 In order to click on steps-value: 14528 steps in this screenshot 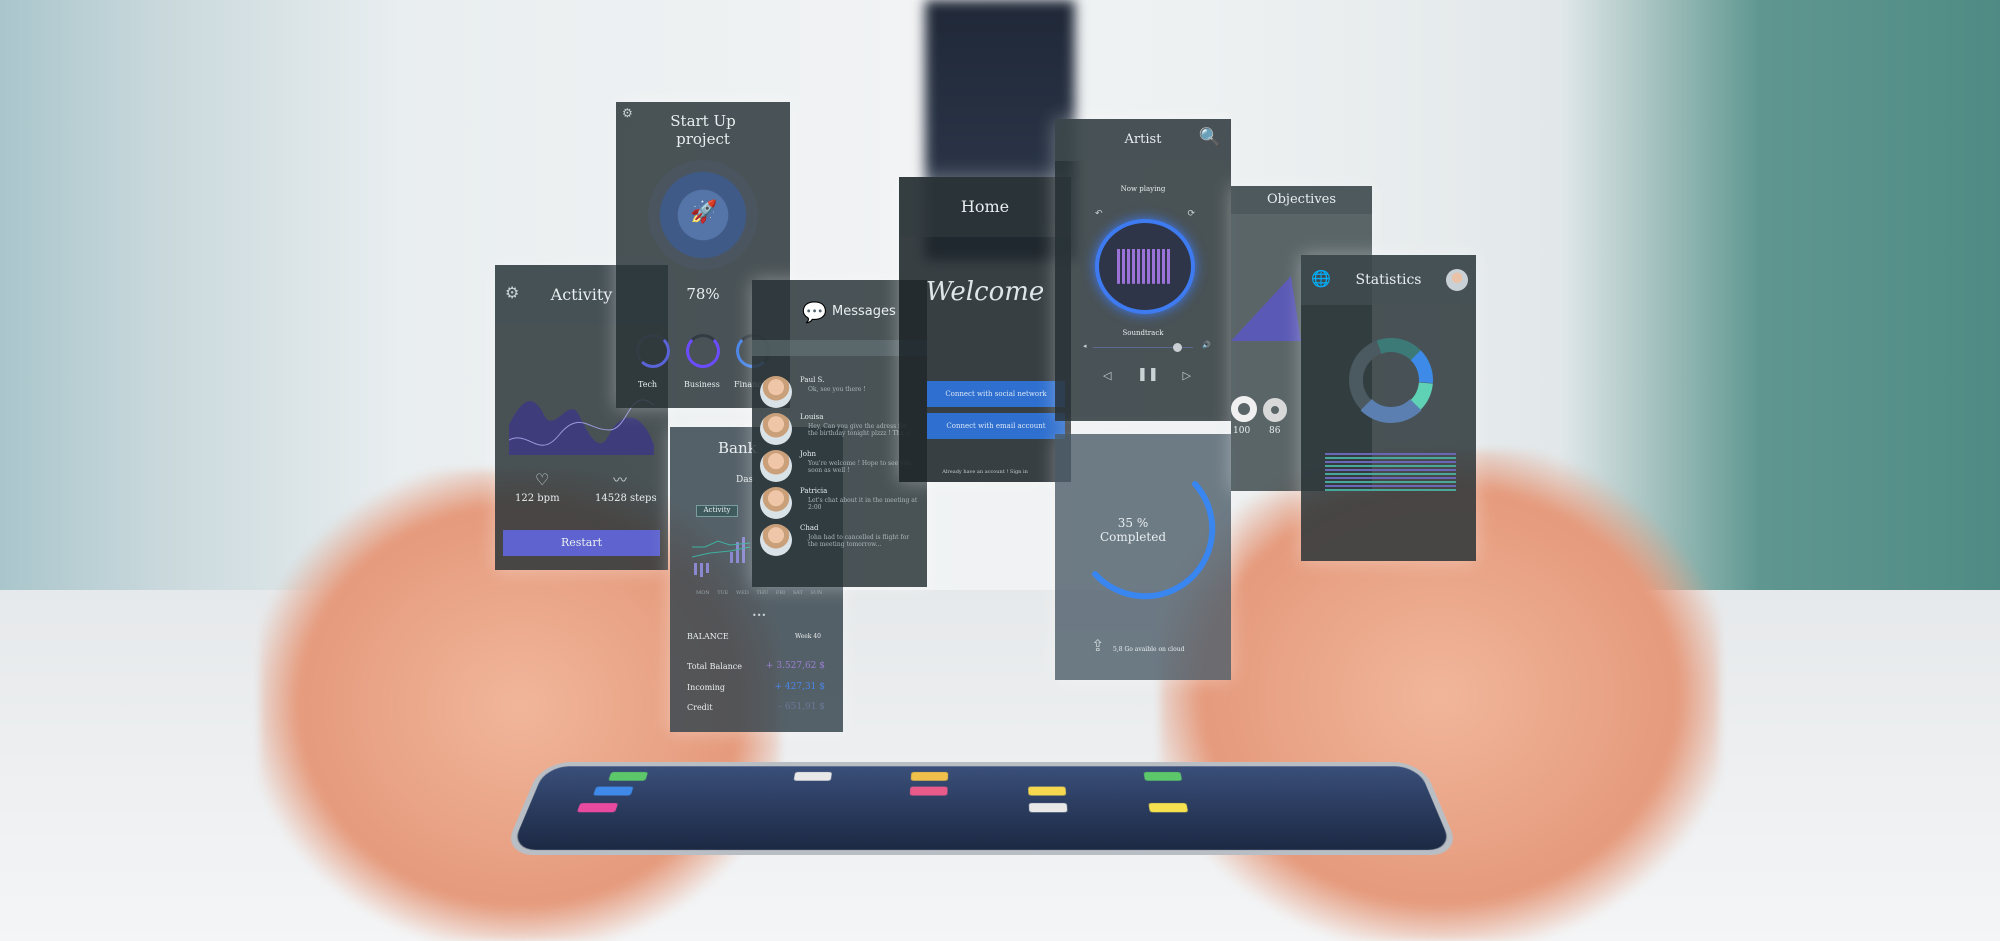, I will do `click(626, 498)`.